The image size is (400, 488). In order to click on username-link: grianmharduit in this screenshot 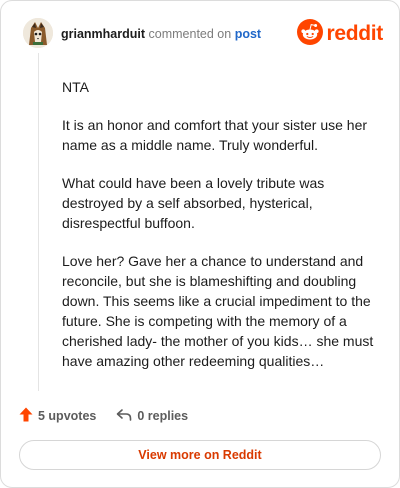, I will do `click(103, 34)`.